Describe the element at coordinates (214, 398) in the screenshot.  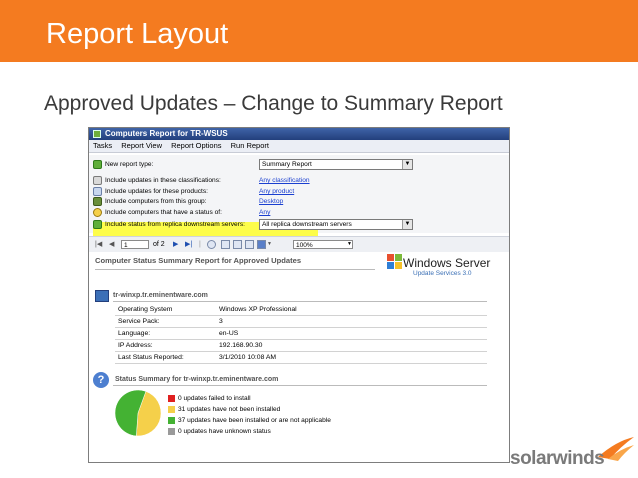
I see `legend-text: 0 updates failed to install` at that location.